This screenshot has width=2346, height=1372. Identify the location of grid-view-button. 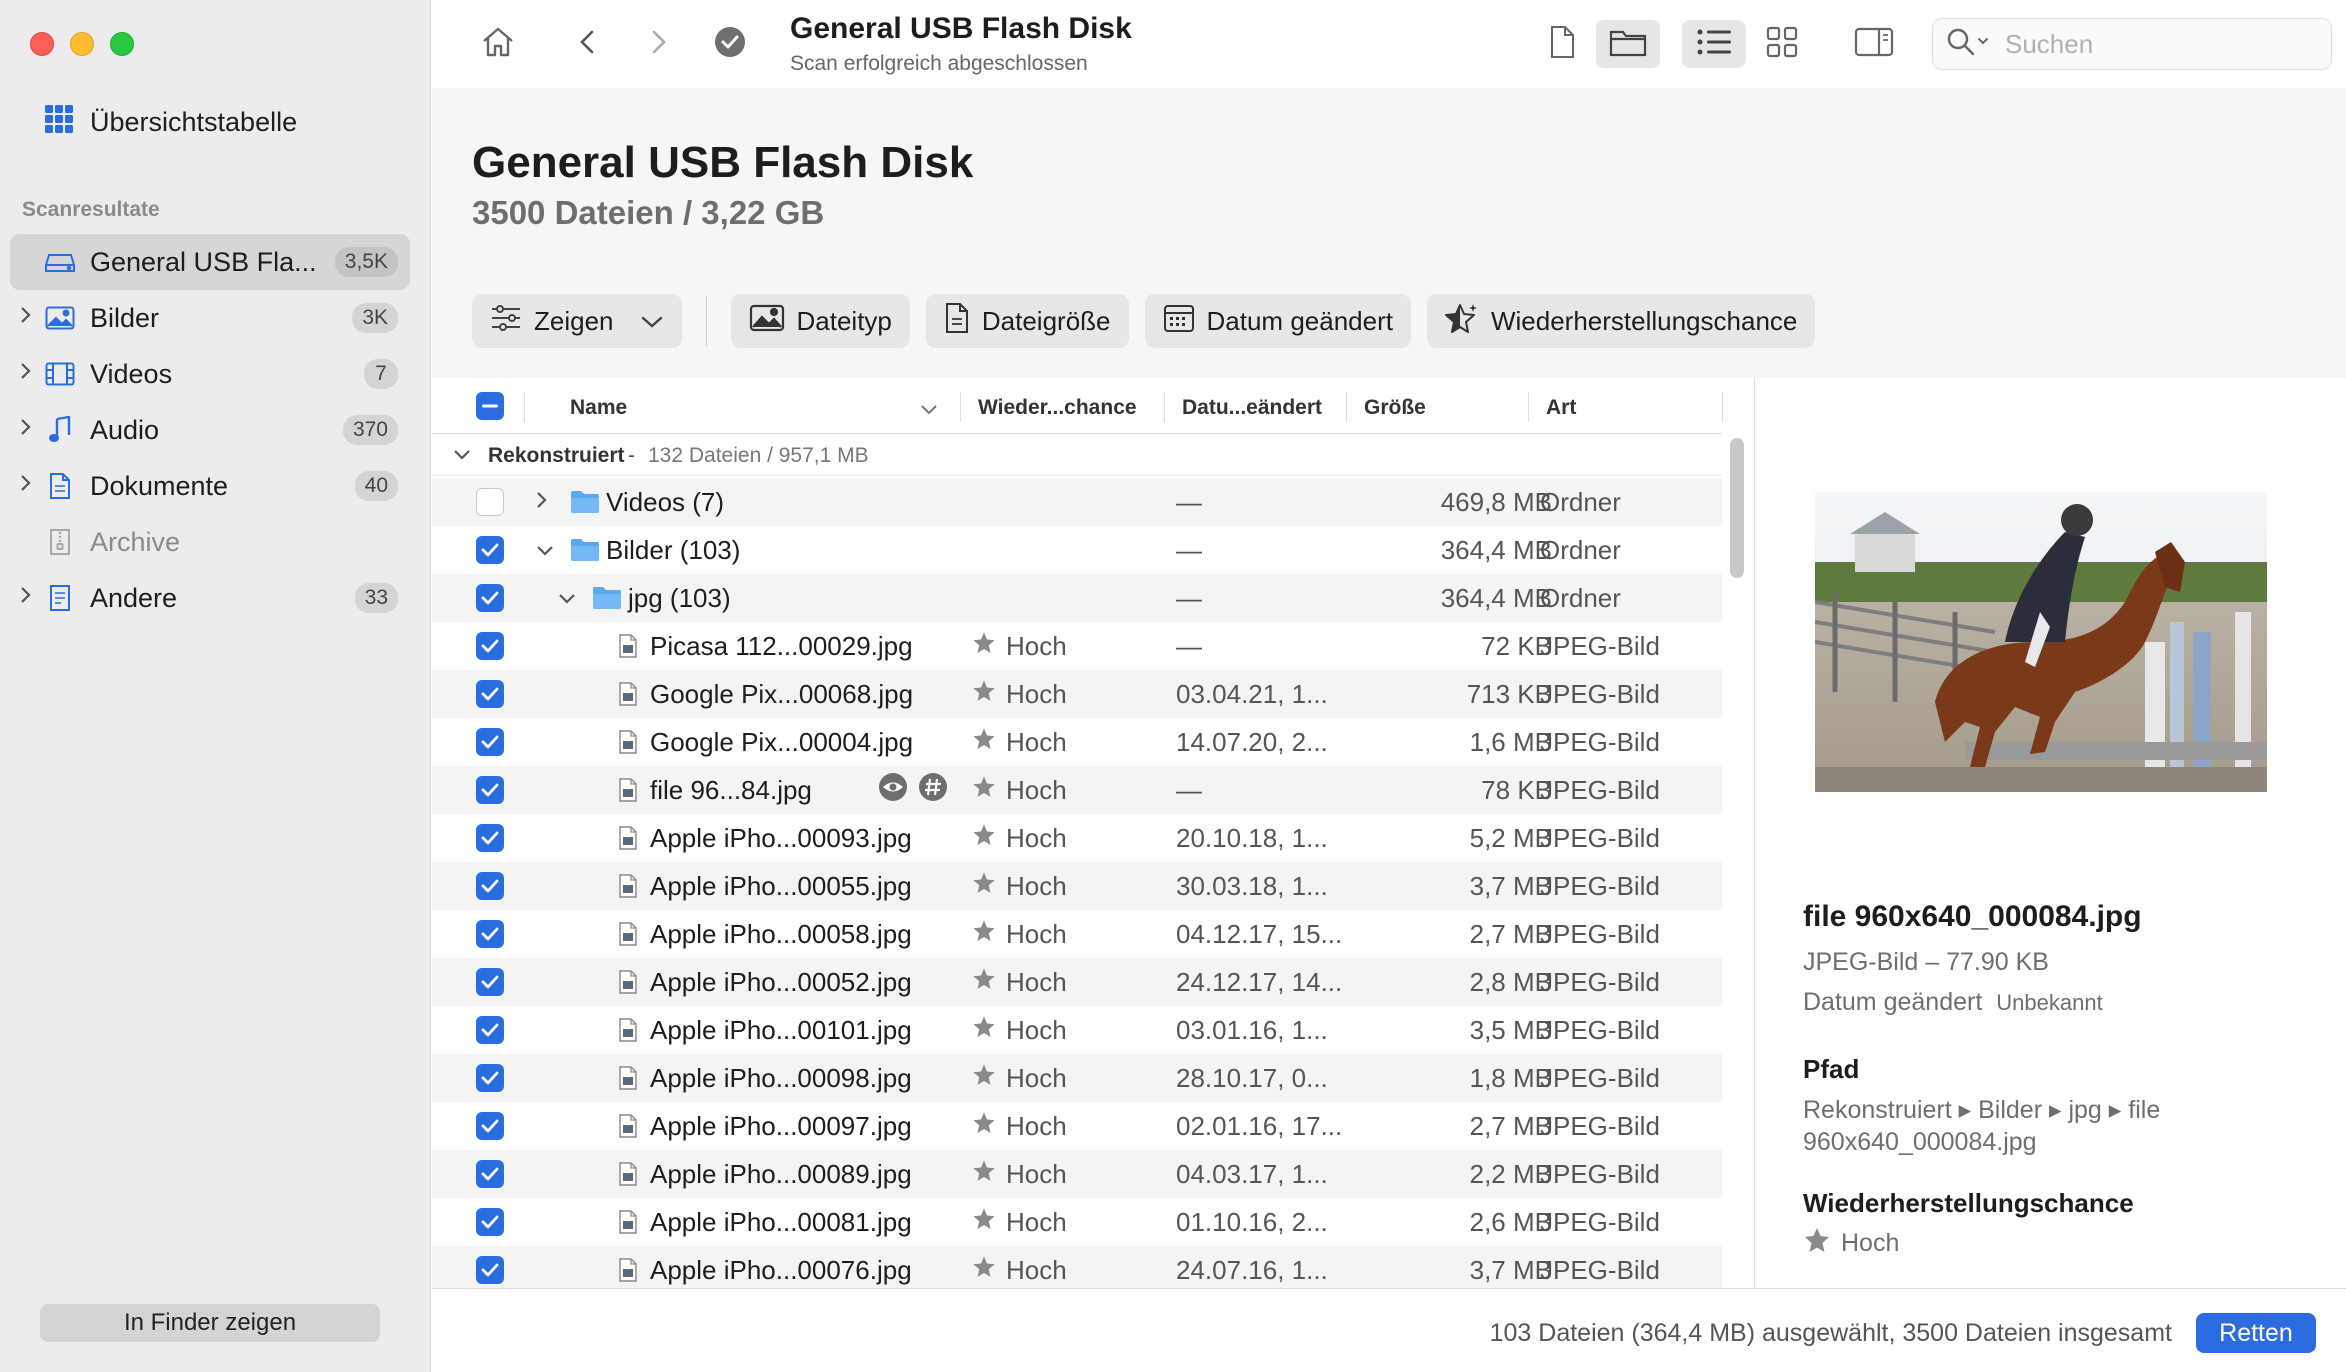
(1782, 44).